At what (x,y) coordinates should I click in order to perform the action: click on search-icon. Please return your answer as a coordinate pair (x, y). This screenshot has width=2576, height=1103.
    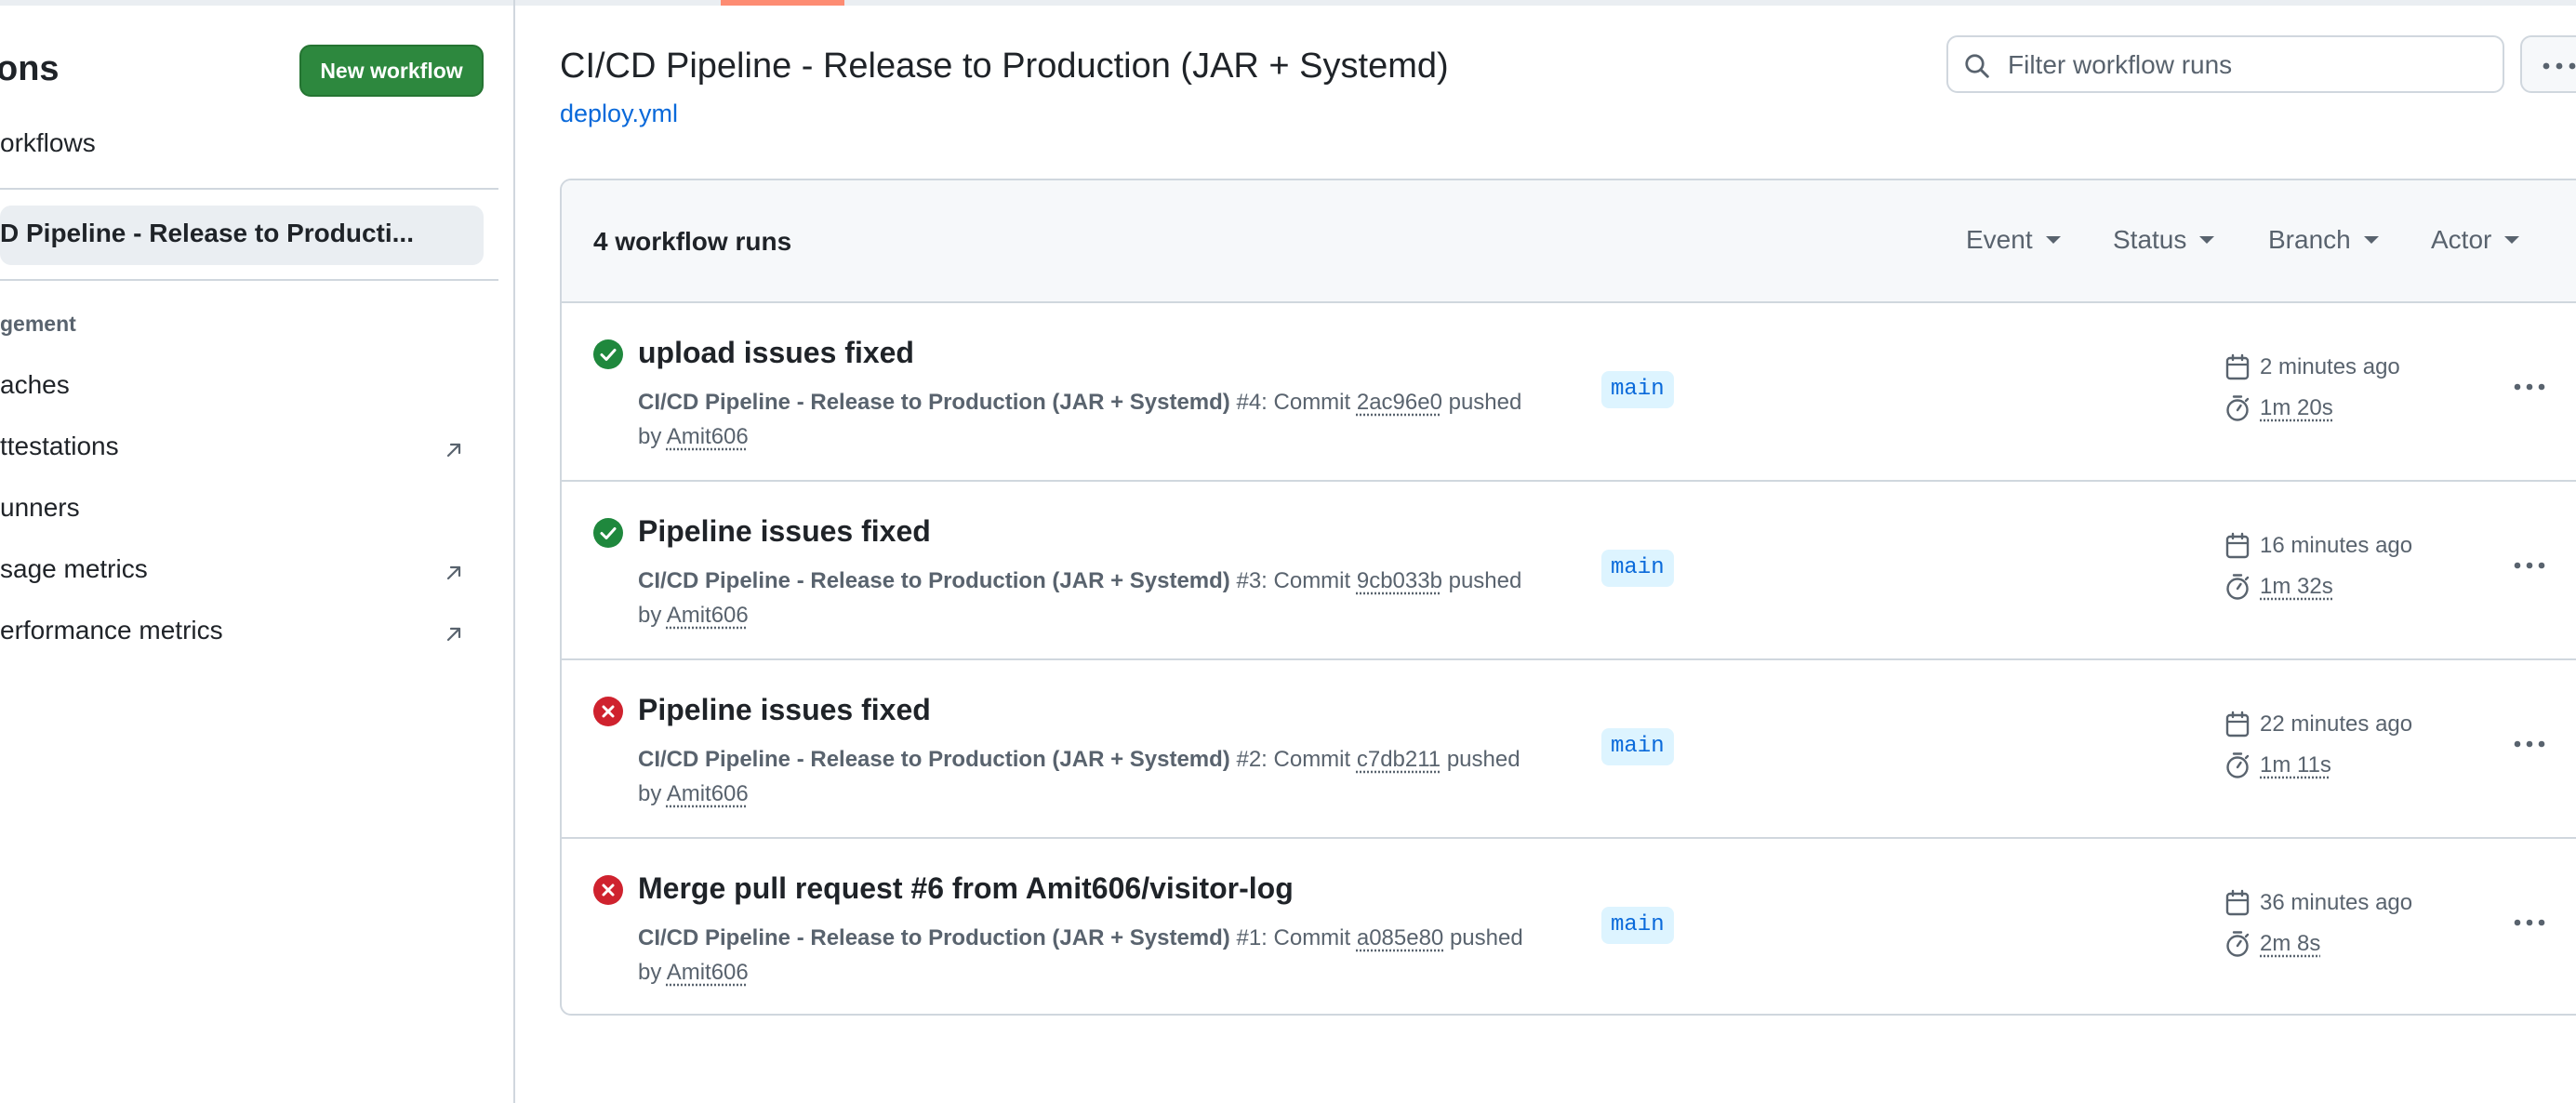
    Looking at the image, I should click on (1977, 66).